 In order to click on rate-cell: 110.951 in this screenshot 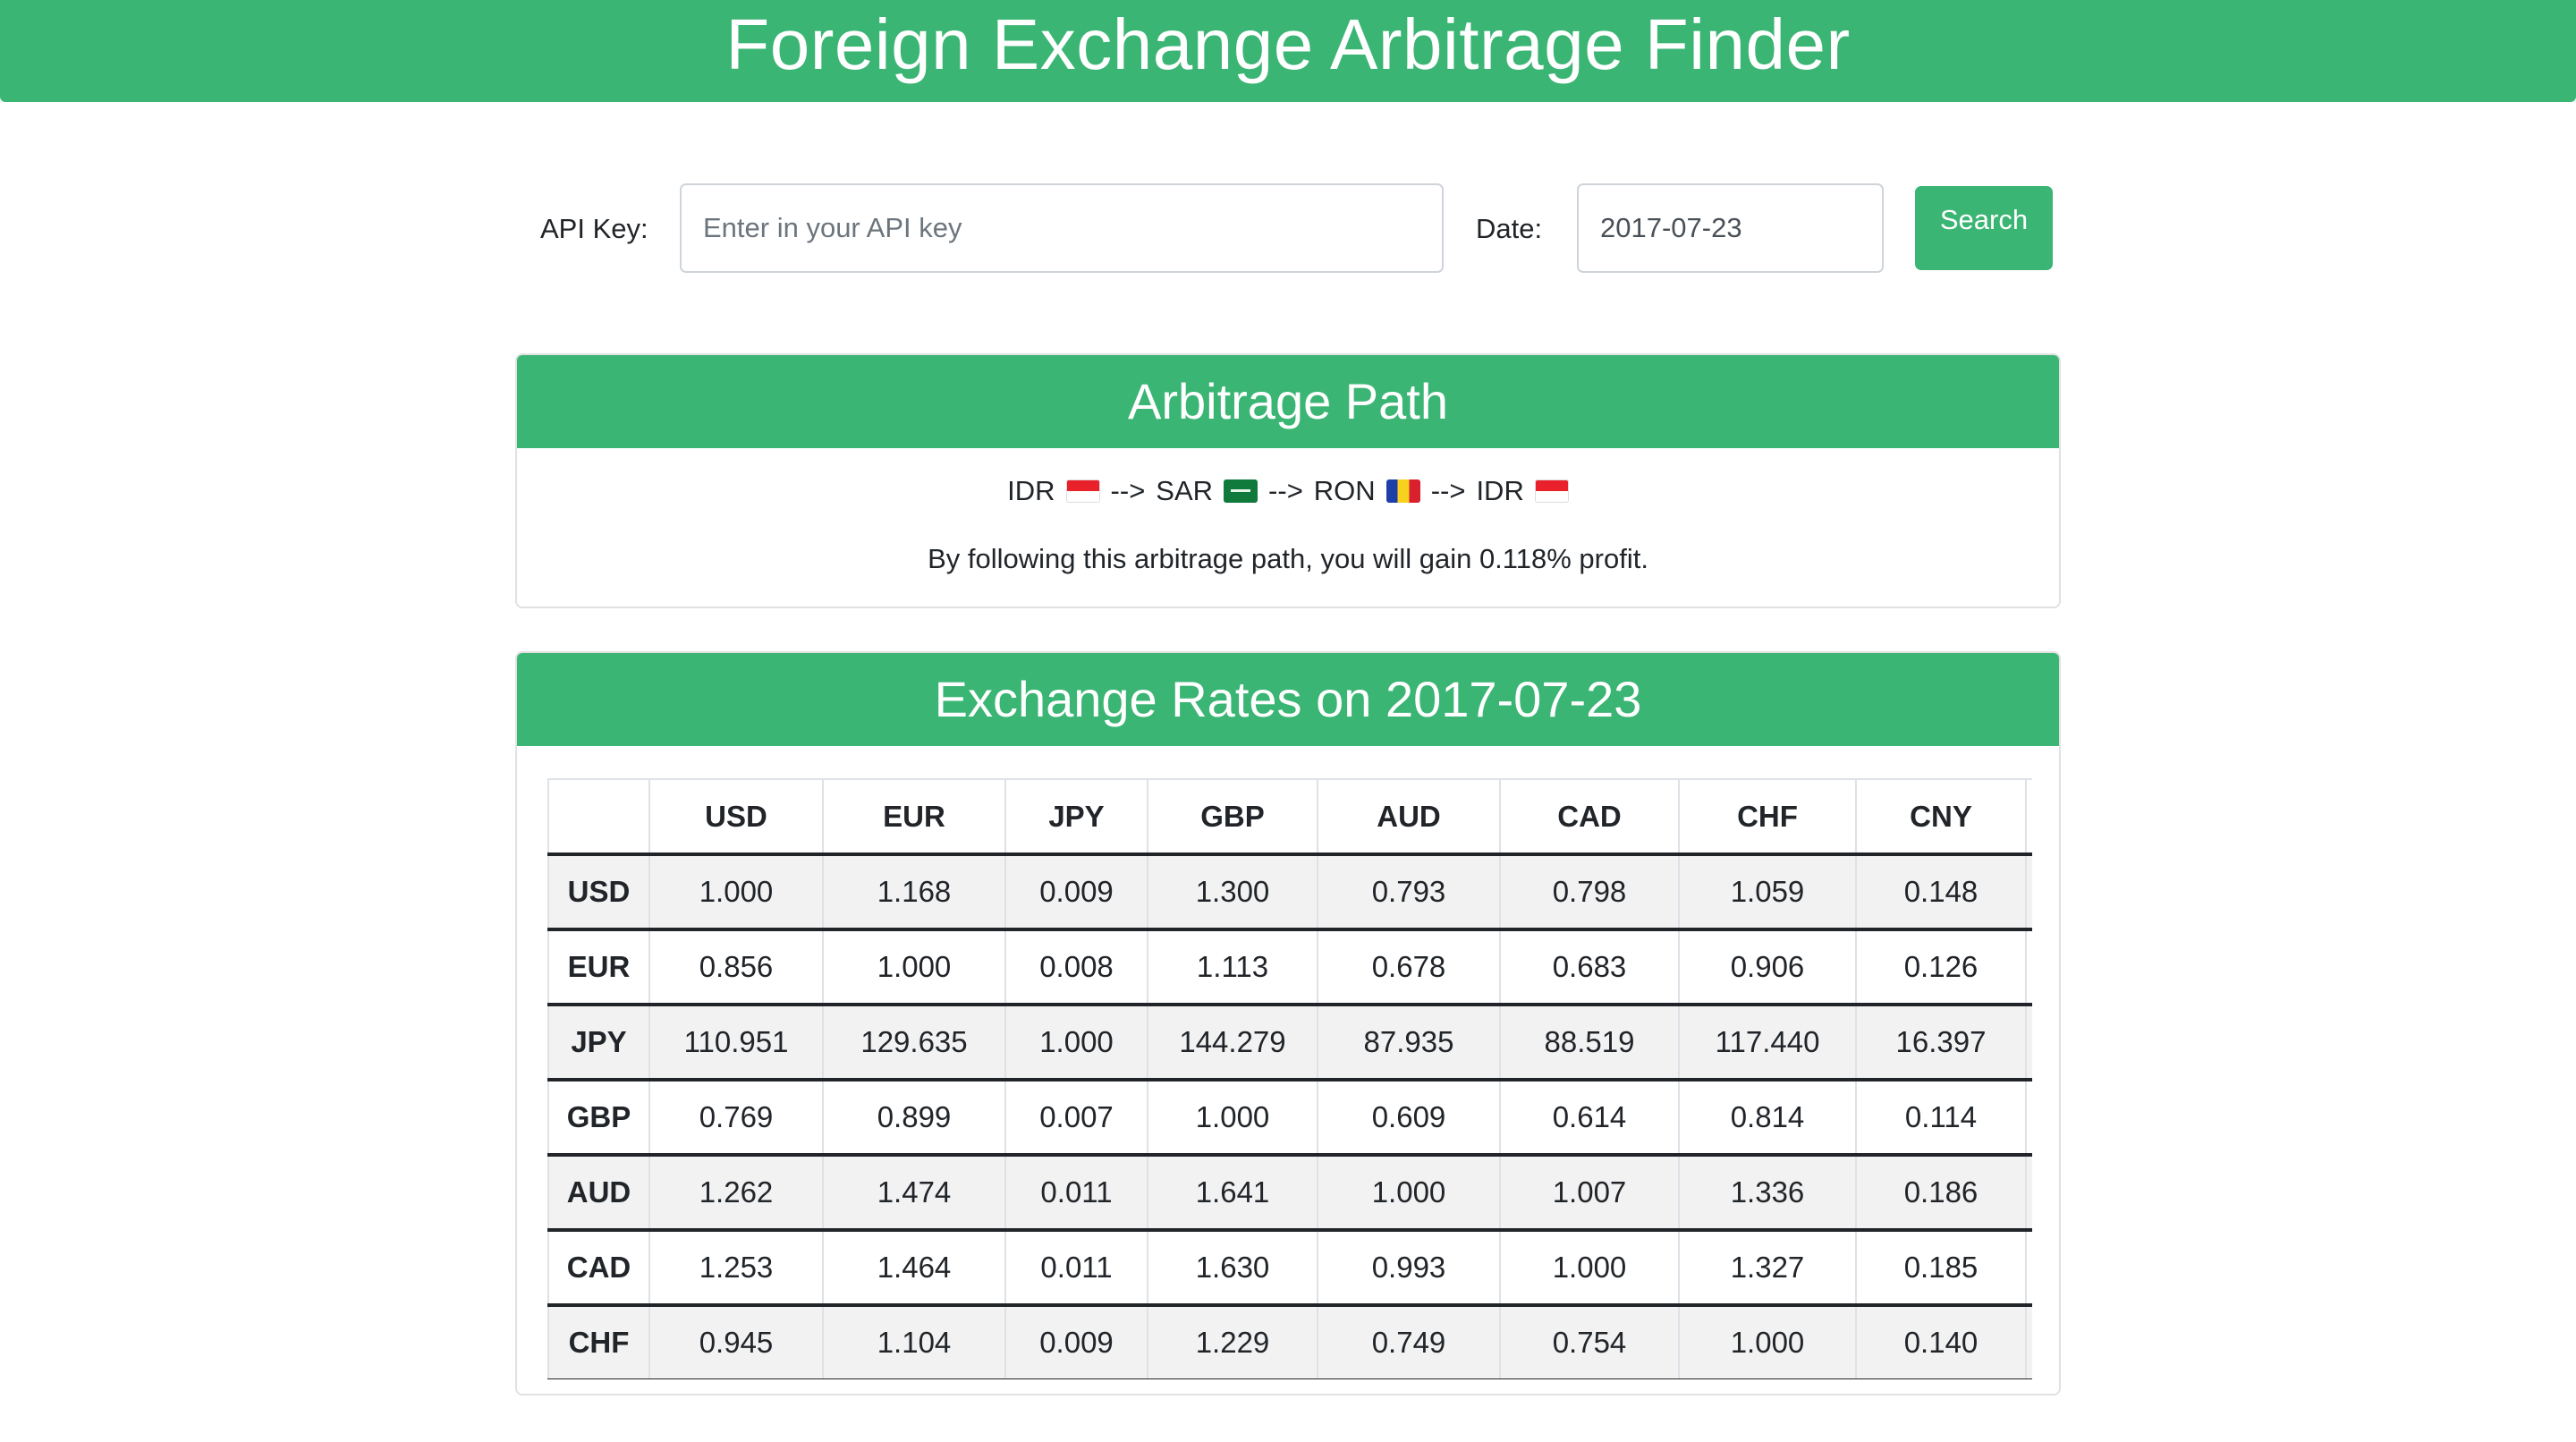, I will do `click(736, 1042)`.